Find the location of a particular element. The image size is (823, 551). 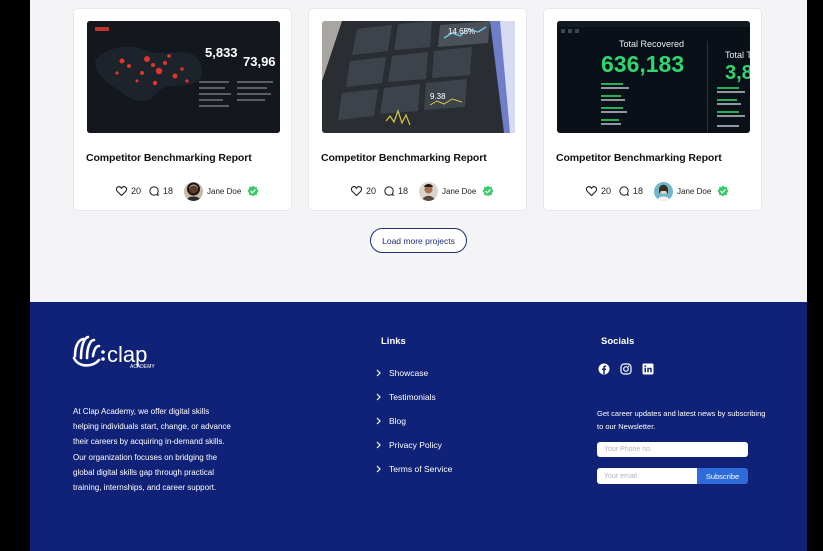

thumbnail-figure: 3,8 is located at coordinates (737, 73).